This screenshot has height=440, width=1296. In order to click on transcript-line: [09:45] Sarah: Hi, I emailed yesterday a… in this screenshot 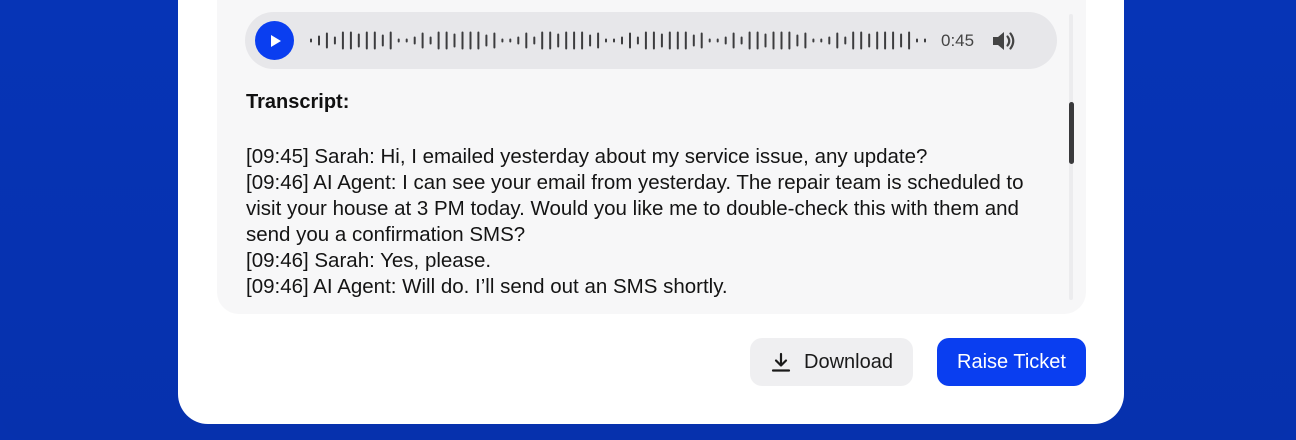, I will do `click(587, 156)`.